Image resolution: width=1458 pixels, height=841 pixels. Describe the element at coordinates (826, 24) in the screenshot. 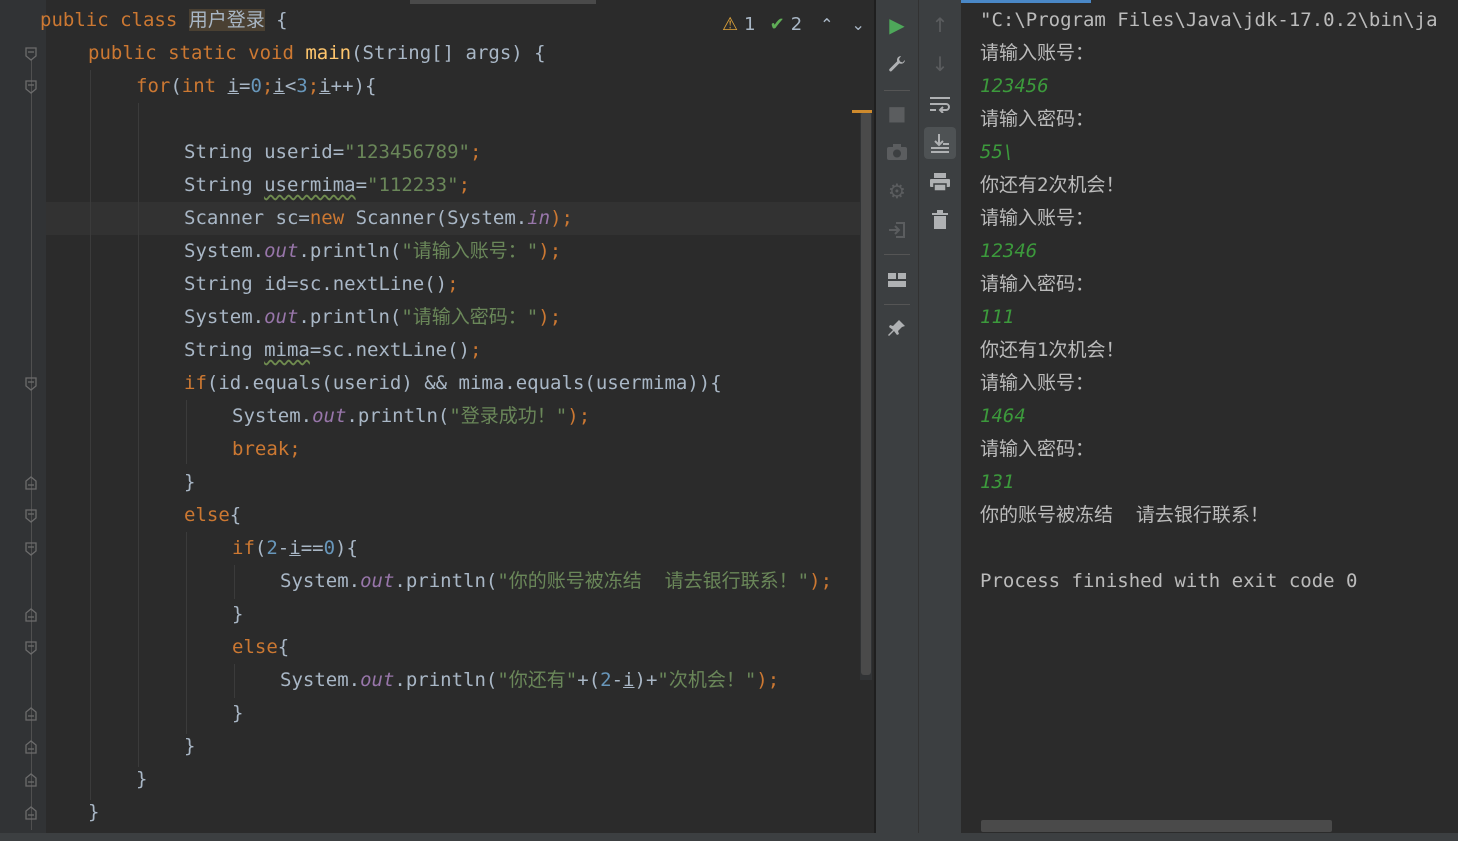

I see `previous-highlight-button: ⌃` at that location.